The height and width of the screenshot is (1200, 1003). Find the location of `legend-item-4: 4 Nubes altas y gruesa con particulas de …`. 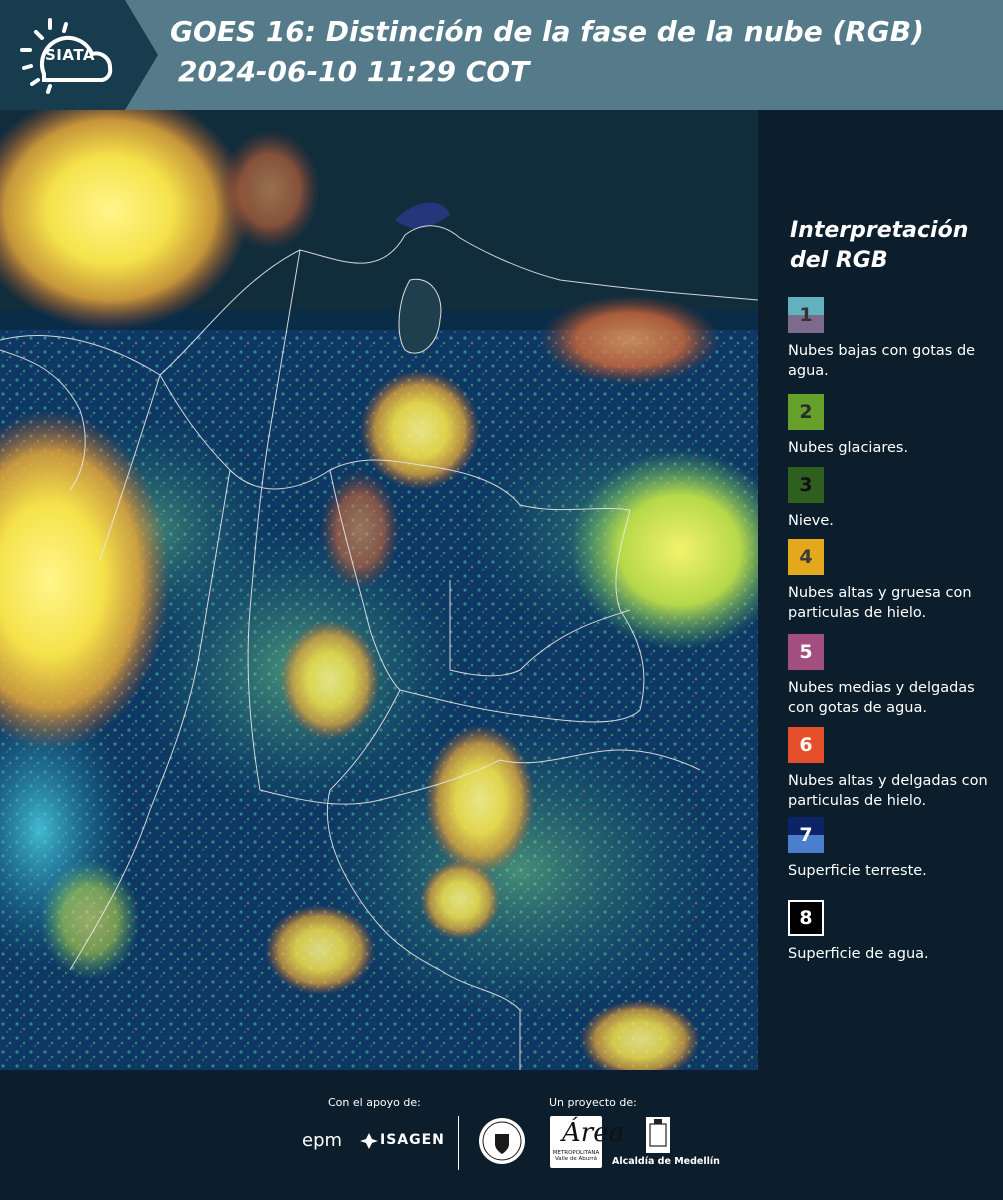

legend-item-4: 4 Nubes altas y gruesa con particulas de … is located at coordinates (894, 581).